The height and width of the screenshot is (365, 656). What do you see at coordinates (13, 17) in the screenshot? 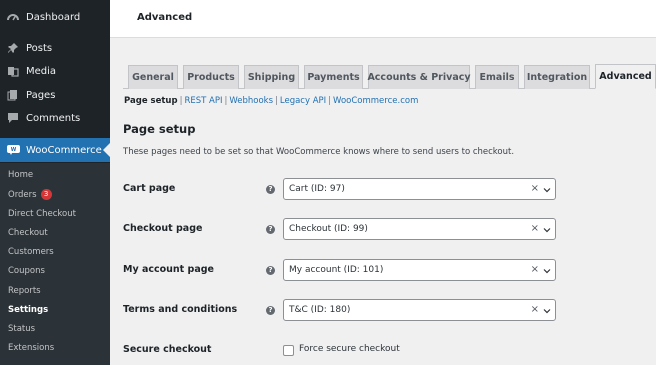
I see `dashboard-icon` at bounding box center [13, 17].